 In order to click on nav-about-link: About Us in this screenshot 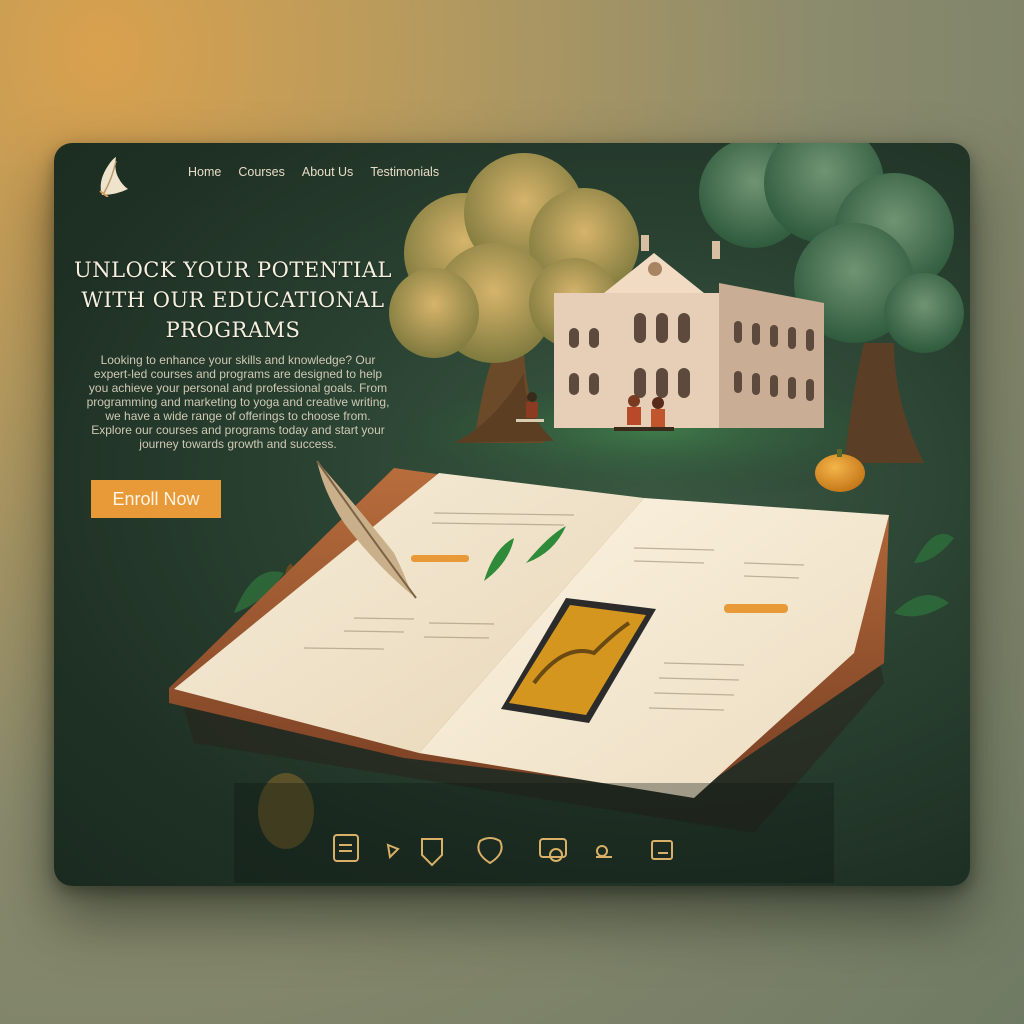, I will do `click(327, 172)`.